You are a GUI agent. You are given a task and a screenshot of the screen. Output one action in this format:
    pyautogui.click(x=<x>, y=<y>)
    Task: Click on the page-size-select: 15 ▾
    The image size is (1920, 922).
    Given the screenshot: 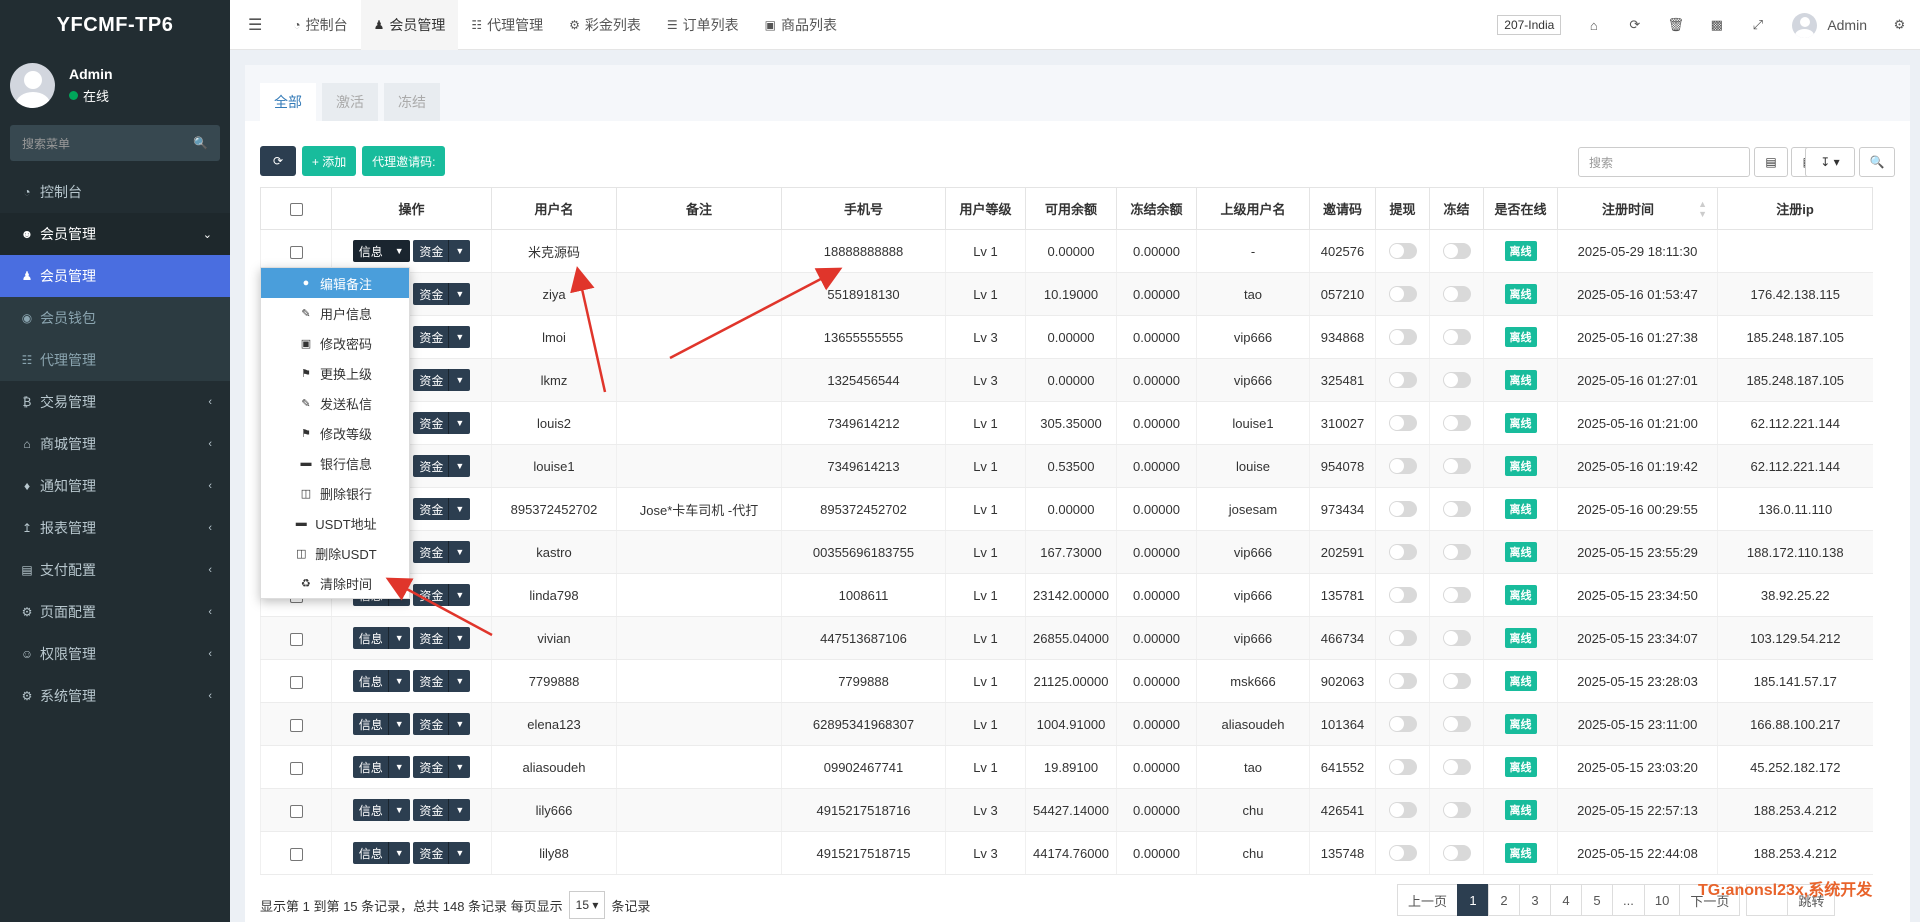 What is the action you would take?
    pyautogui.click(x=587, y=905)
    